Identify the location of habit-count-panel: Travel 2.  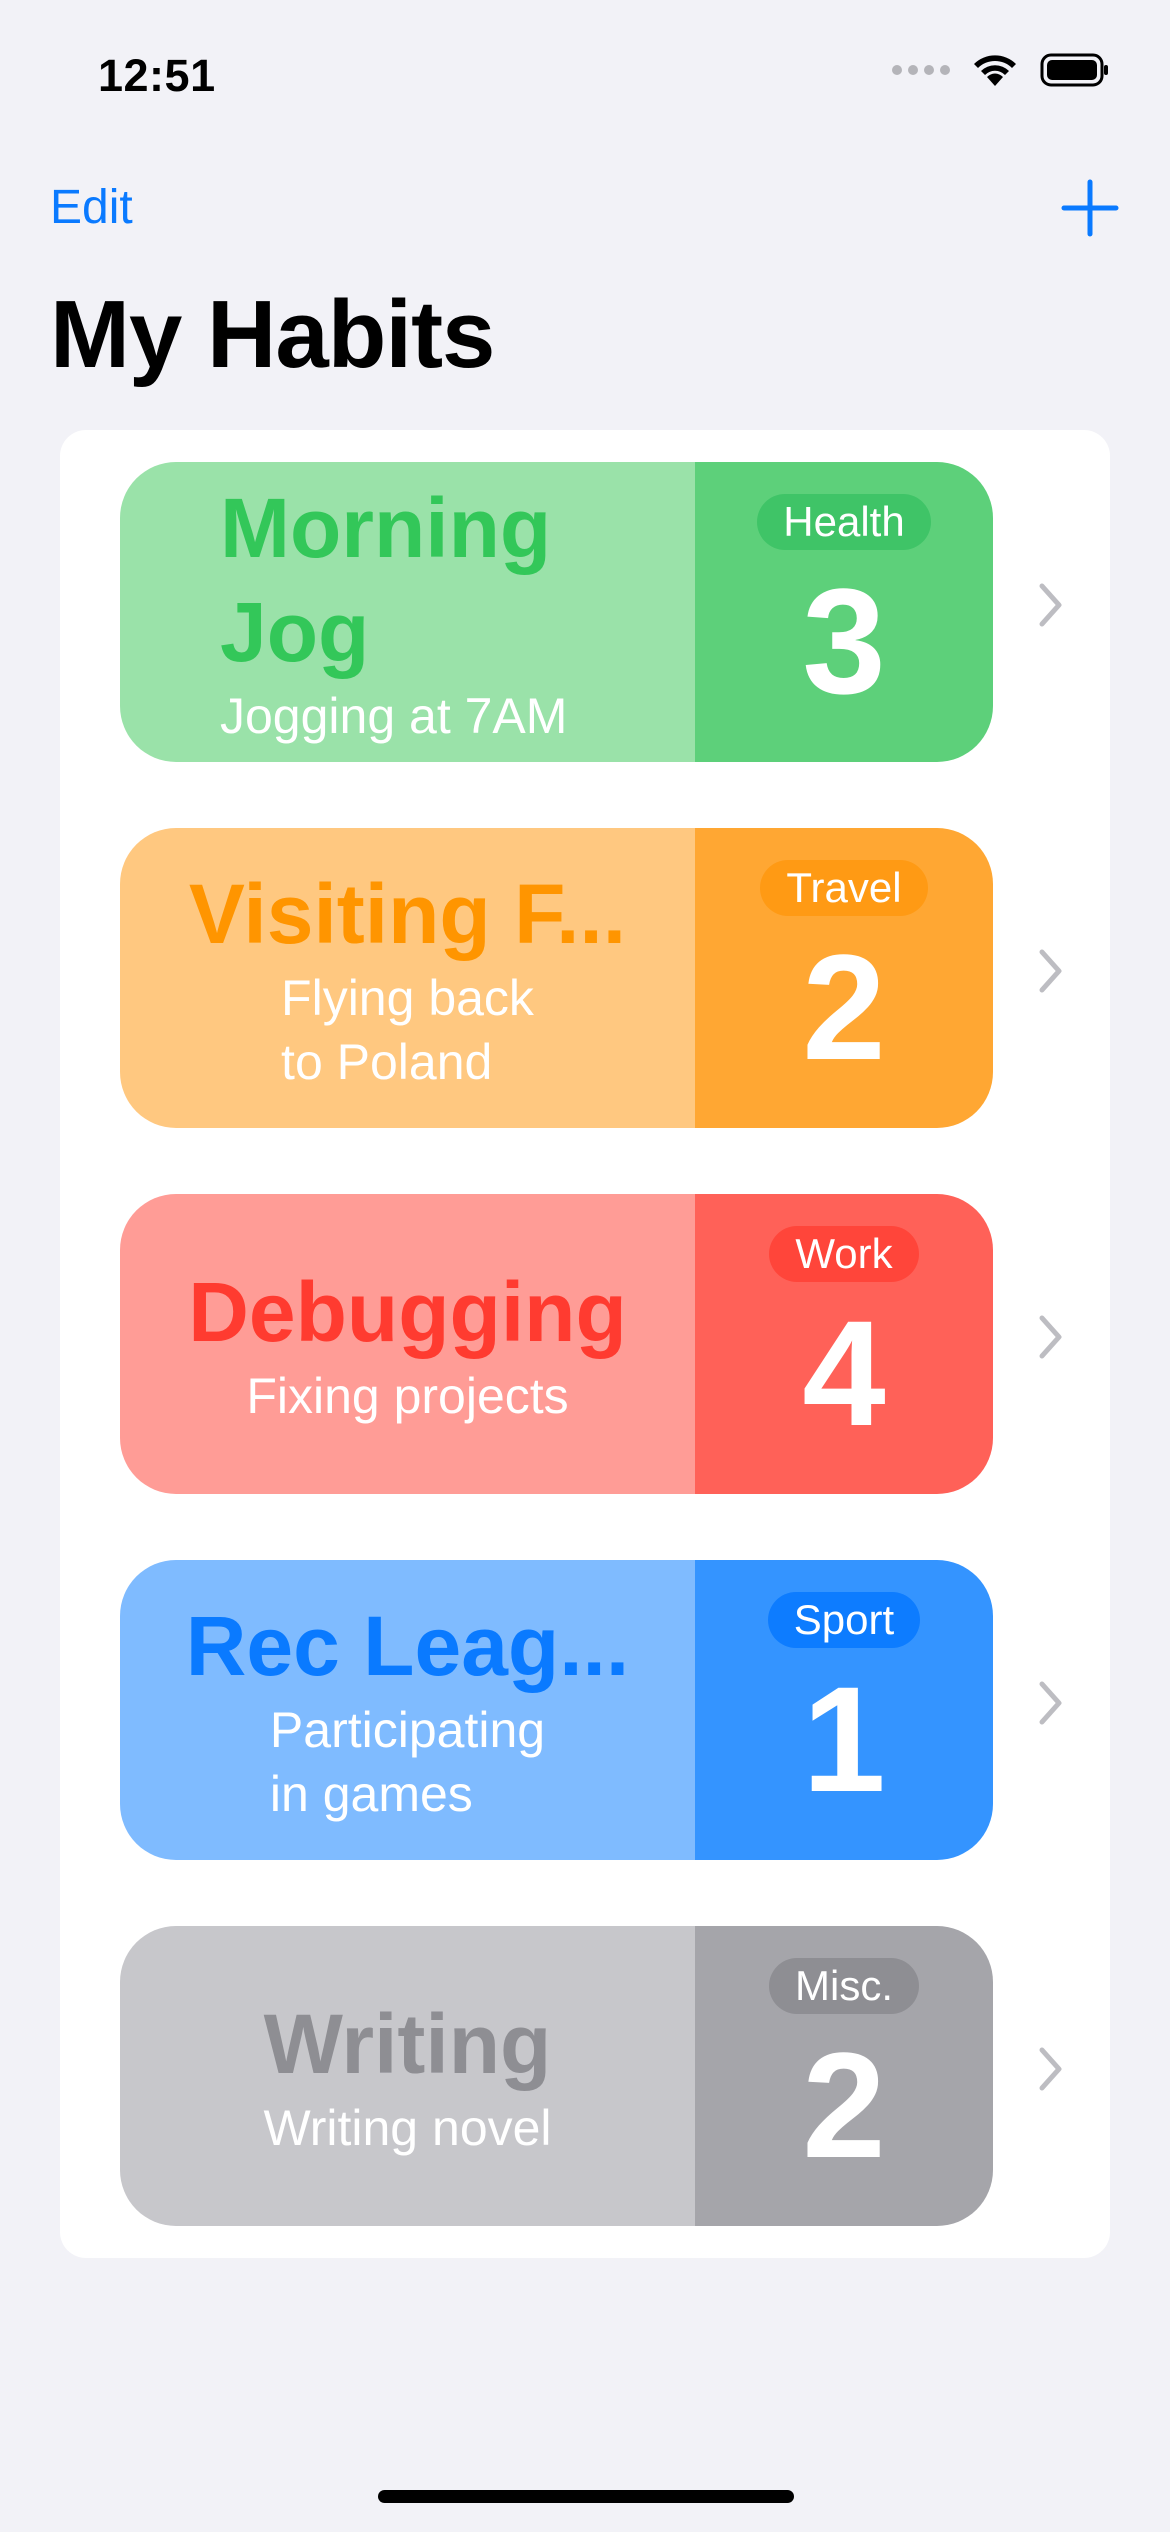
(844, 978).